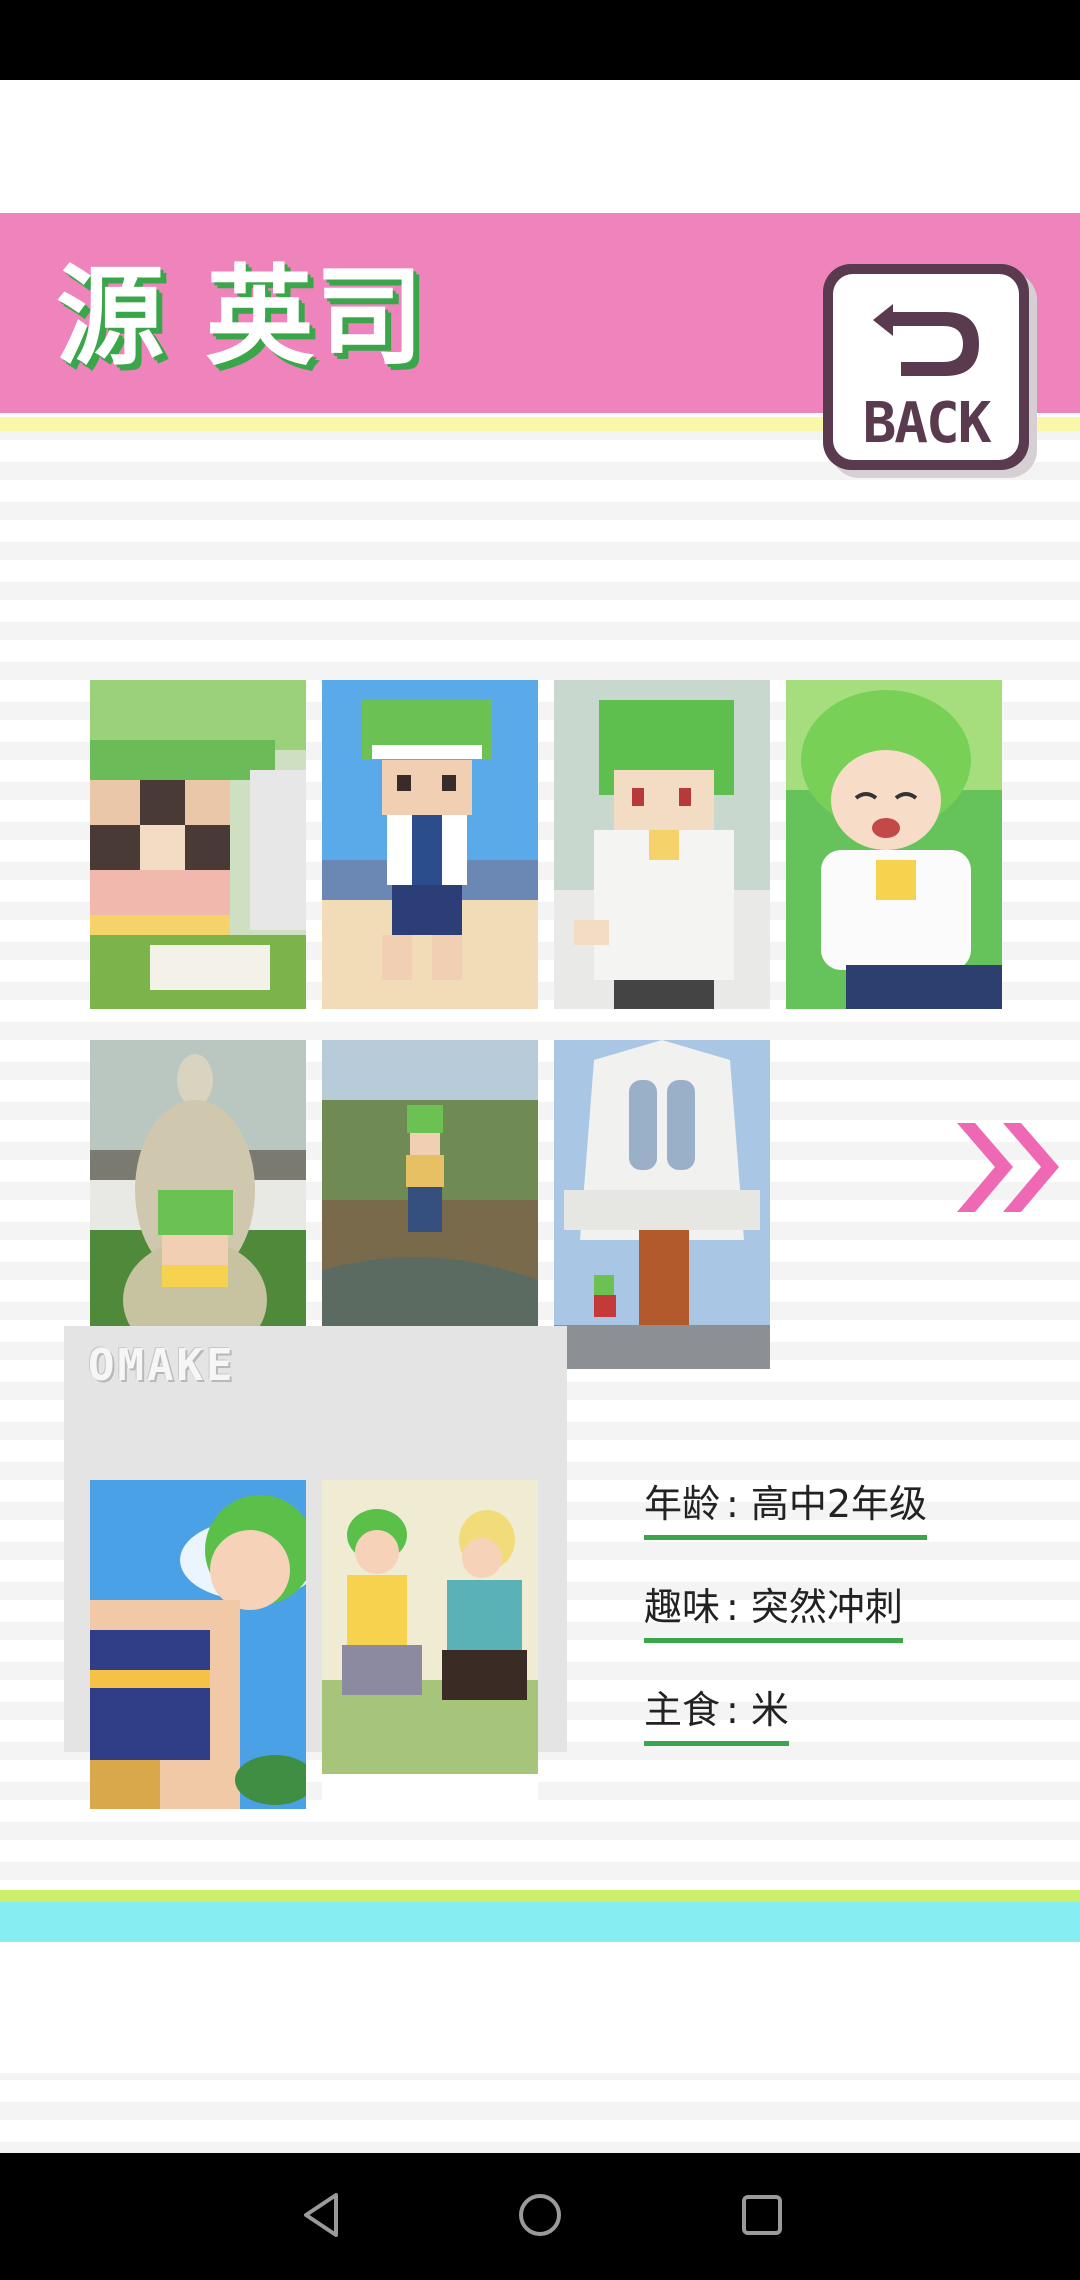  What do you see at coordinates (162, 1365) in the screenshot?
I see `omake-title: OMAKE` at bounding box center [162, 1365].